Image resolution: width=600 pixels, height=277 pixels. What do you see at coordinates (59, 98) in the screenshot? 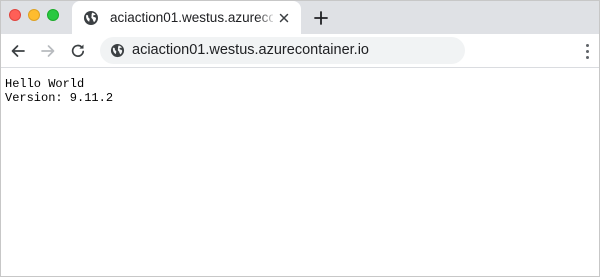
I see `version-text: Version: 9.11.2` at bounding box center [59, 98].